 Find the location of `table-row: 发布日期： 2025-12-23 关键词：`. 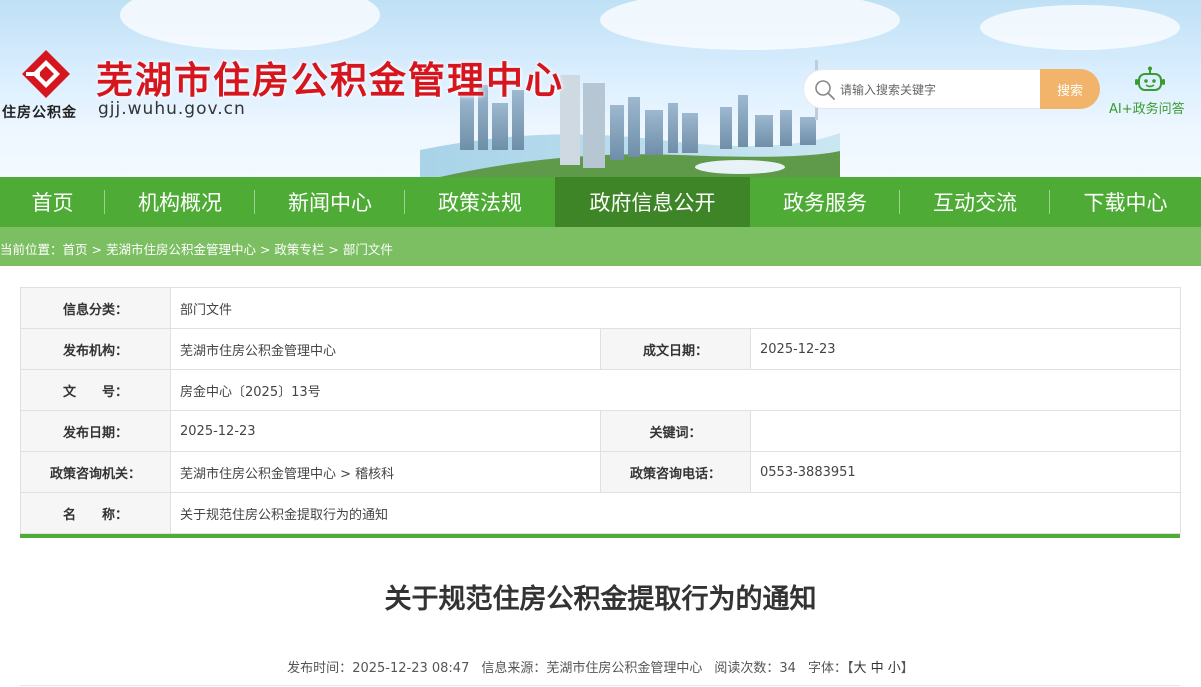

table-row: 发布日期： 2025-12-23 关键词： is located at coordinates (600, 431).